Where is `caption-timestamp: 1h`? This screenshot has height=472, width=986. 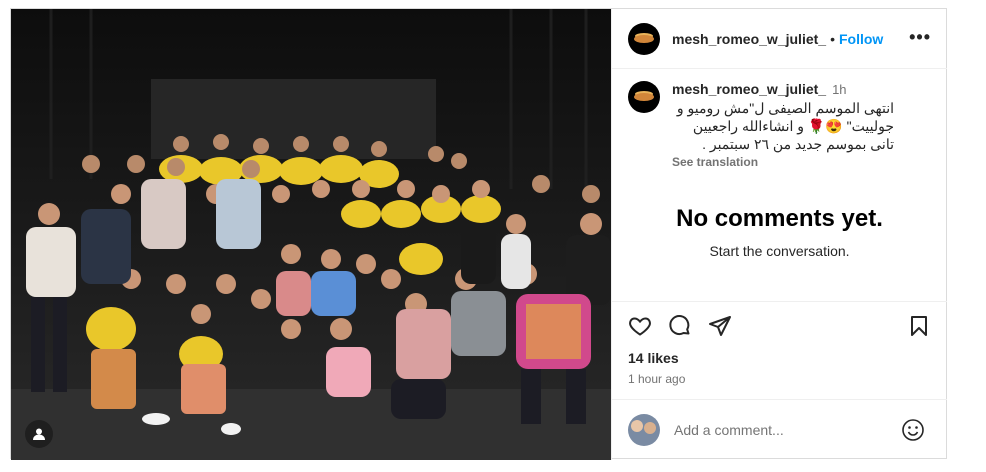
caption-timestamp: 1h is located at coordinates (839, 89).